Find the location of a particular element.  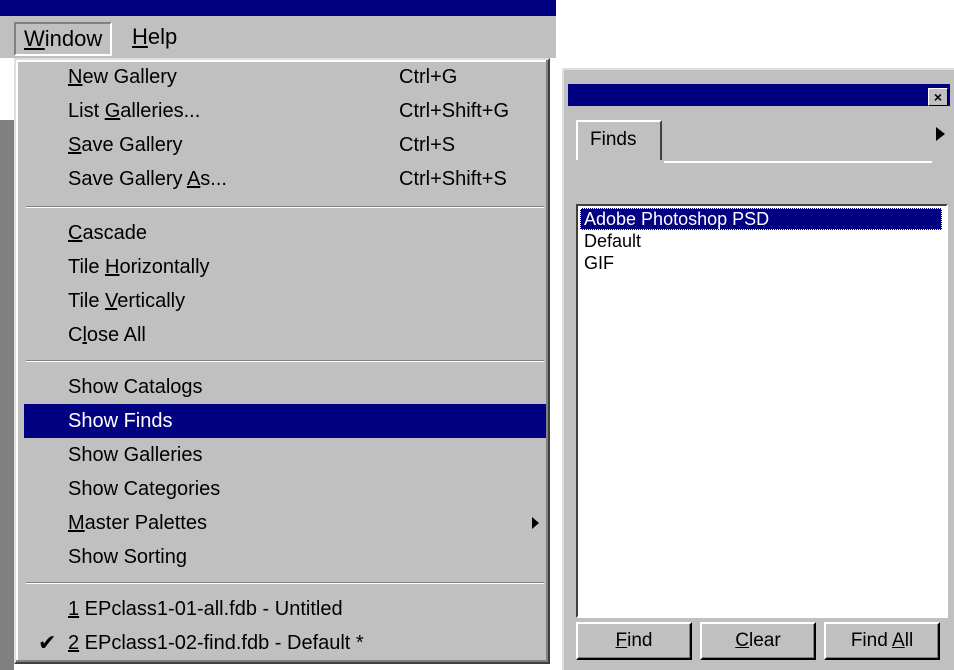

shortcut-list-galleries: Ctrl+Shift+G is located at coordinates (454, 111).